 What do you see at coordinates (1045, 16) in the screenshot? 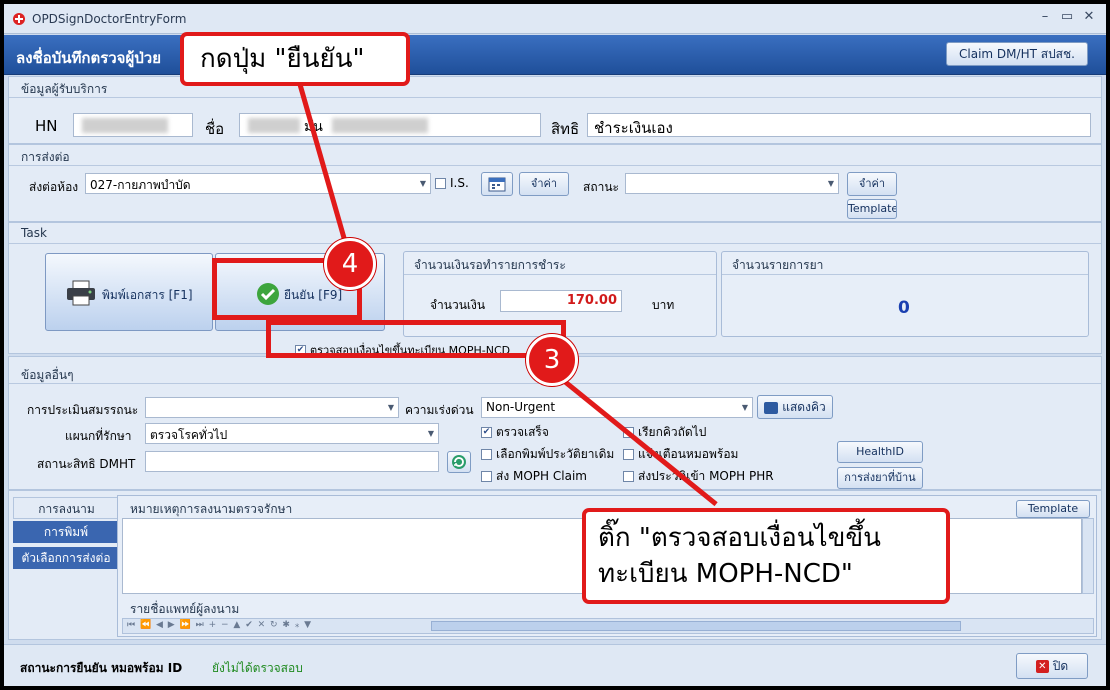
I see `minimize-button: –` at bounding box center [1045, 16].